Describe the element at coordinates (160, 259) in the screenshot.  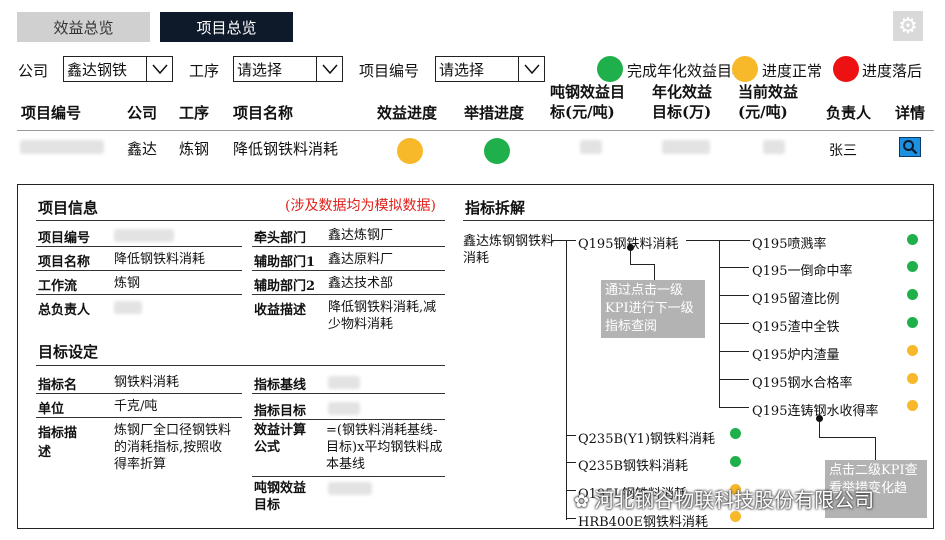
I see `info-value-project-name: 降低钢铁料消耗` at that location.